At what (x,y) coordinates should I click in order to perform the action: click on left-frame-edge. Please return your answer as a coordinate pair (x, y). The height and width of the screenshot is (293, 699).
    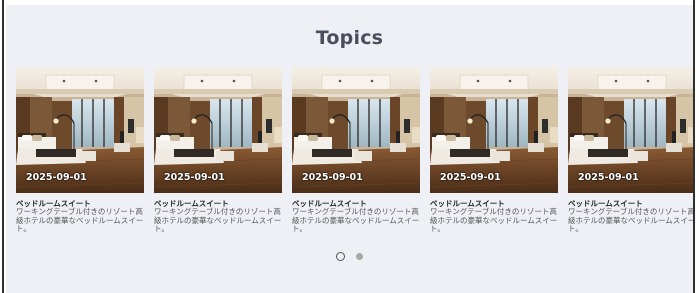
    Looking at the image, I should click on (2, 146).